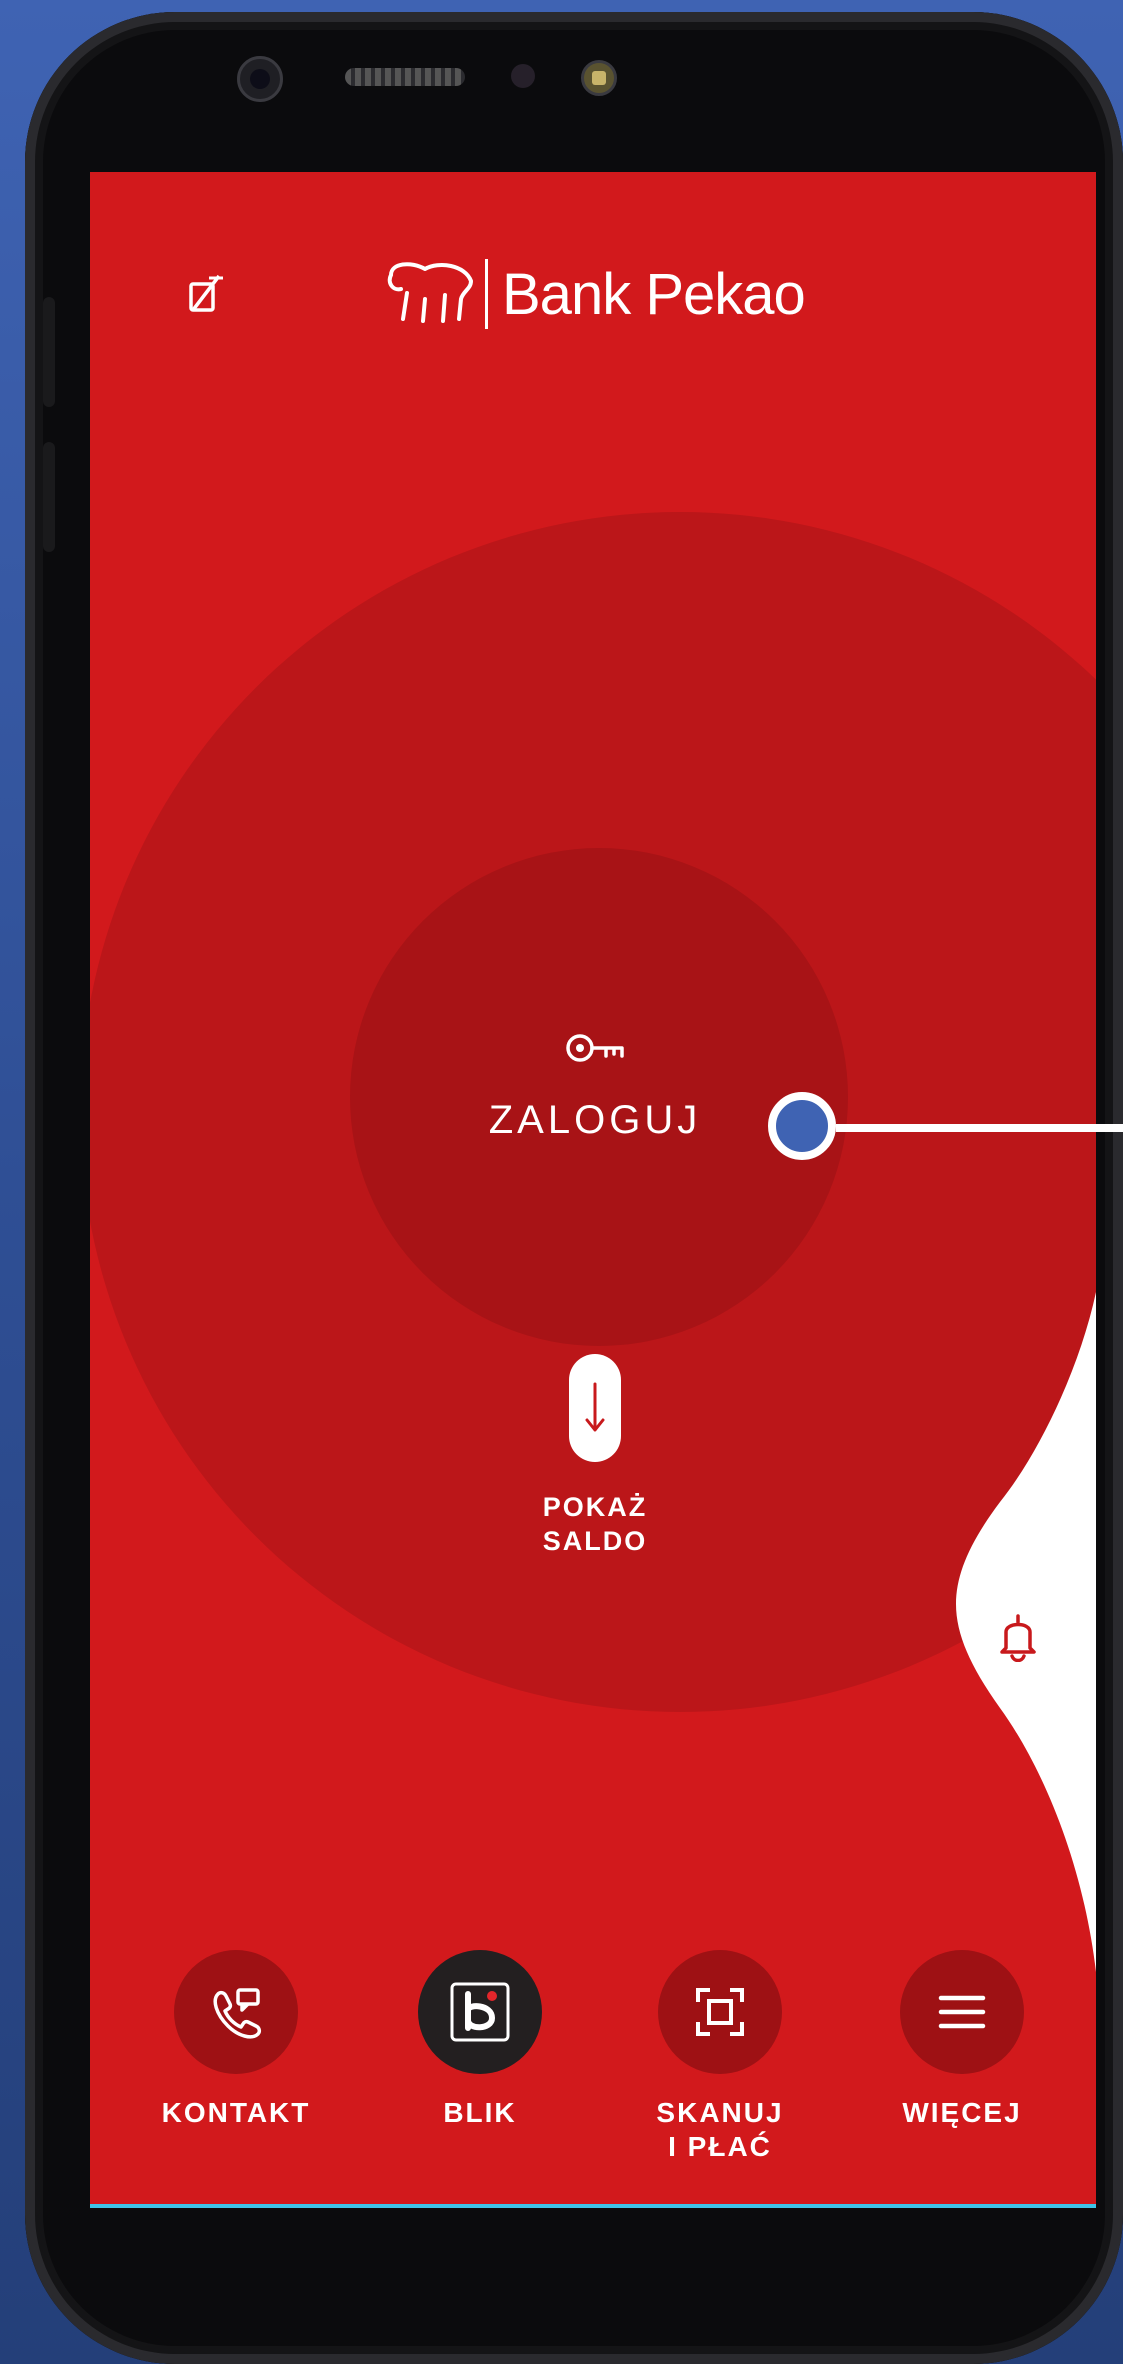 This screenshot has width=1123, height=2364. I want to click on volume-up-button, so click(49, 352).